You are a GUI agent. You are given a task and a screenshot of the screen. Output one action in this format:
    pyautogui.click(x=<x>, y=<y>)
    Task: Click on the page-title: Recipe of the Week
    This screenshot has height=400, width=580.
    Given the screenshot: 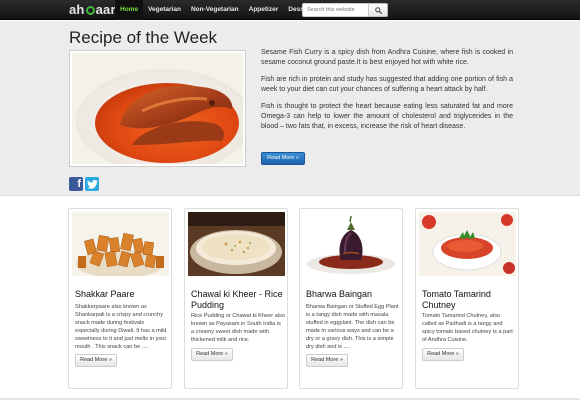 What is the action you would take?
    pyautogui.click(x=143, y=37)
    